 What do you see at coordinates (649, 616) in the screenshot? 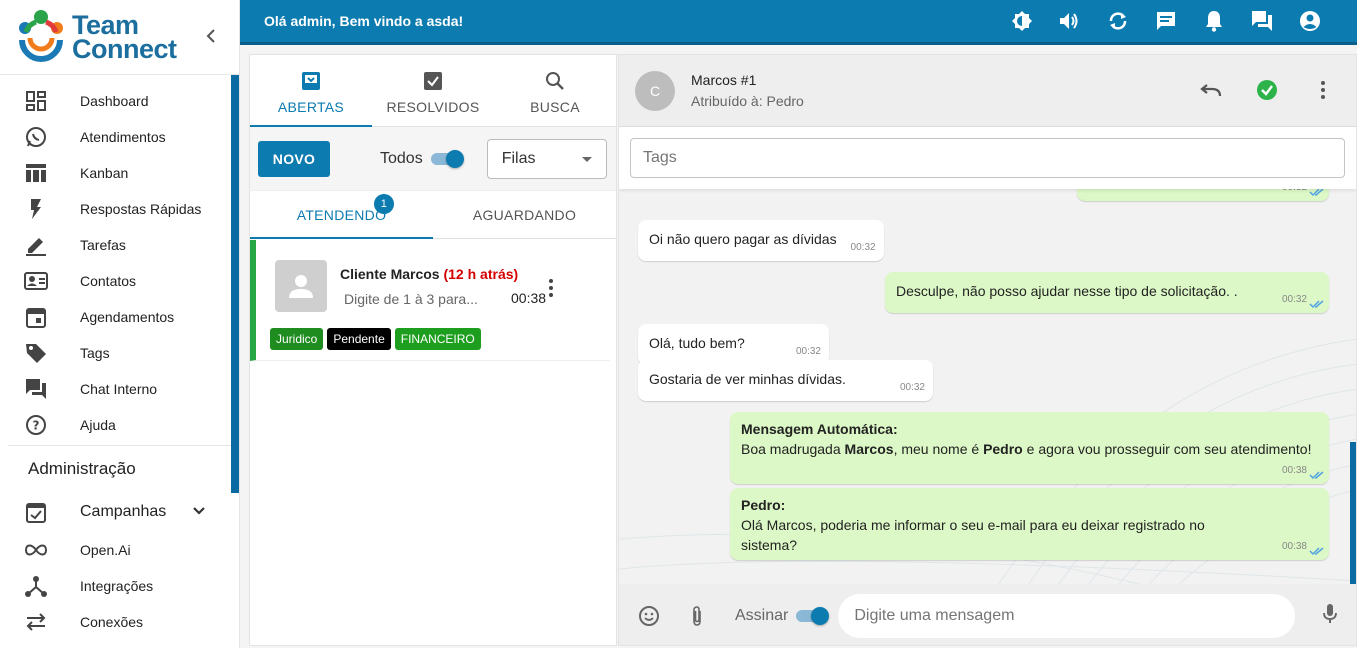
I see `emoji-button` at bounding box center [649, 616].